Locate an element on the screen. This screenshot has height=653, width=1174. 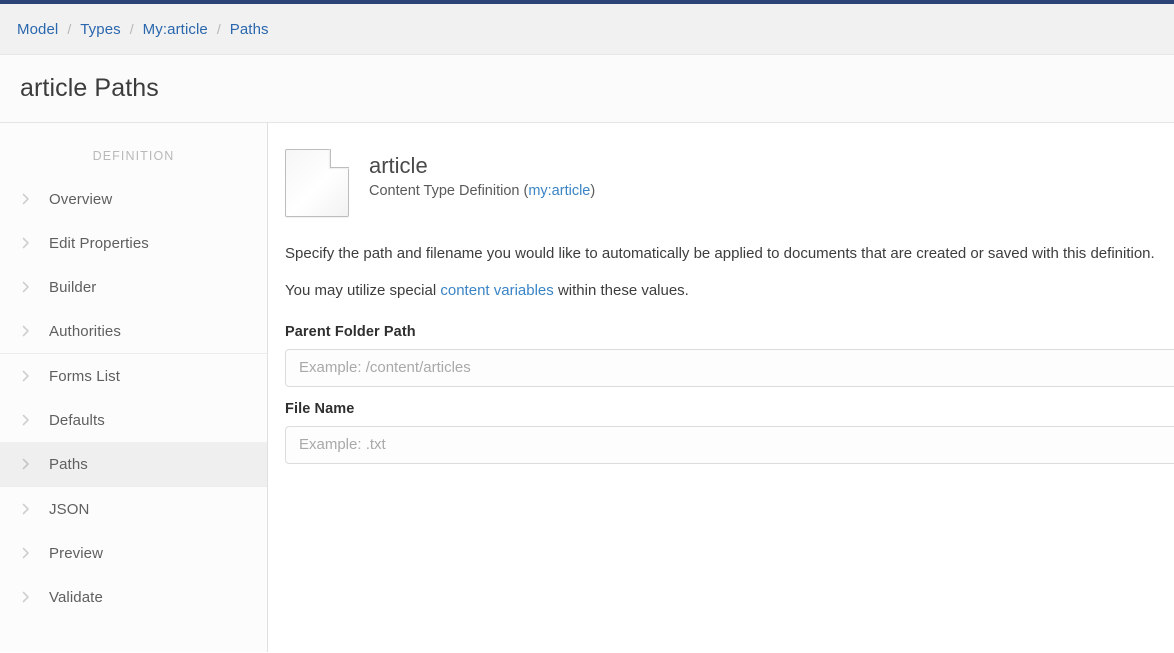
sidebar-item-edit-properties: Edit Properties is located at coordinates (133, 243).